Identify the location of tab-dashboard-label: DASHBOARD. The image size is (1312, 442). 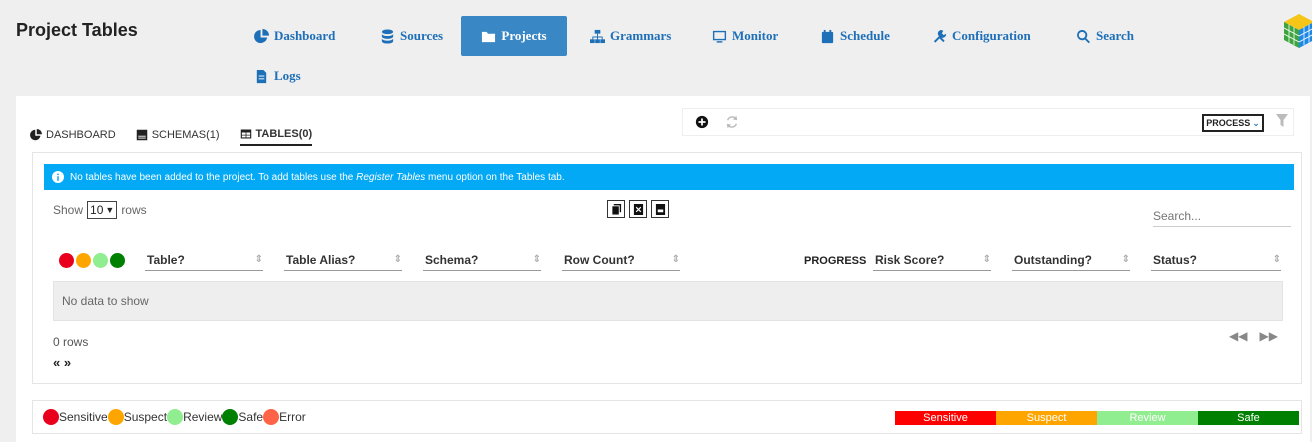
(81, 135).